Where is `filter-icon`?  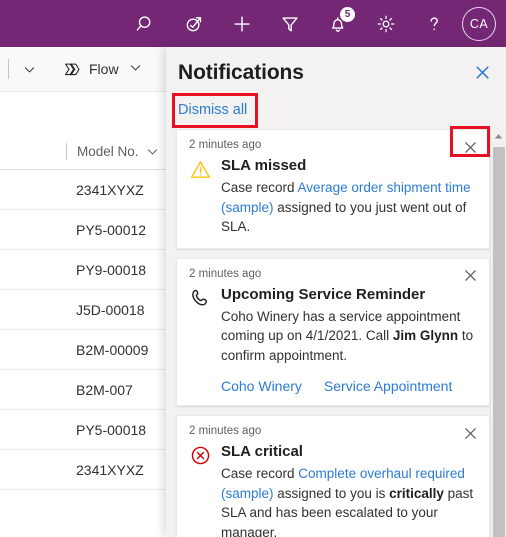
filter-icon is located at coordinates (290, 23).